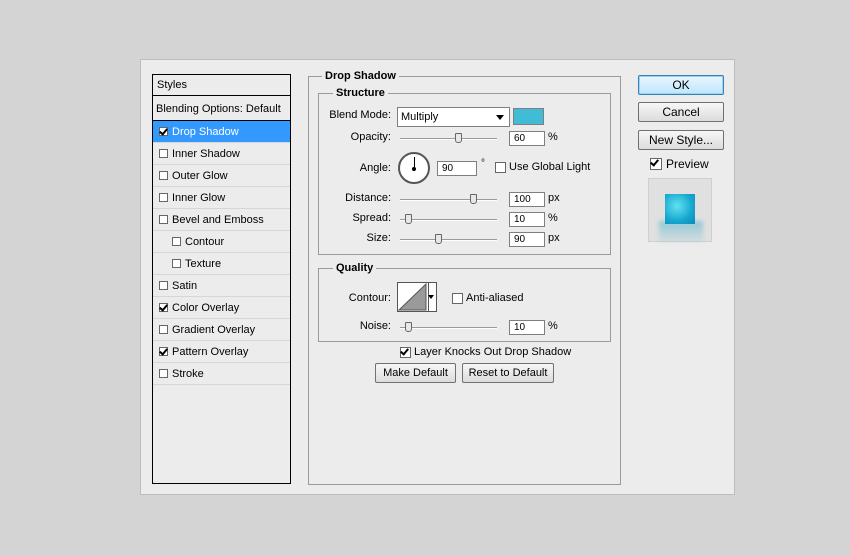 This screenshot has width=850, height=556. What do you see at coordinates (681, 85) in the screenshot?
I see `ok-button: OK` at bounding box center [681, 85].